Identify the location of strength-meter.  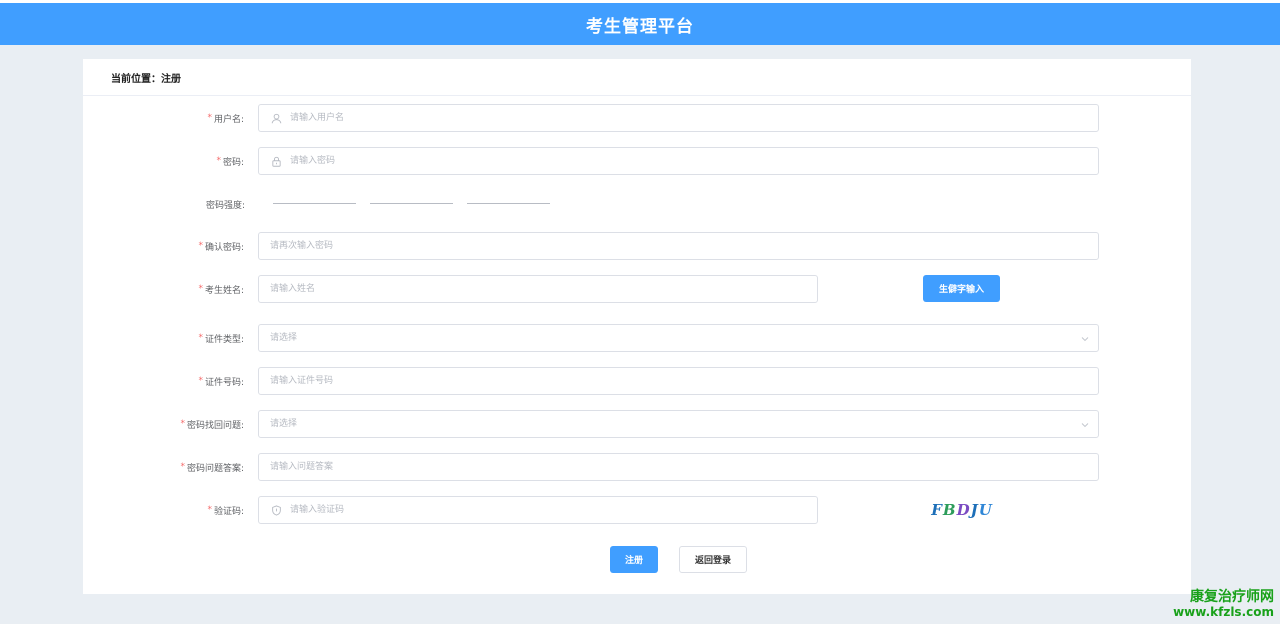
(411, 204).